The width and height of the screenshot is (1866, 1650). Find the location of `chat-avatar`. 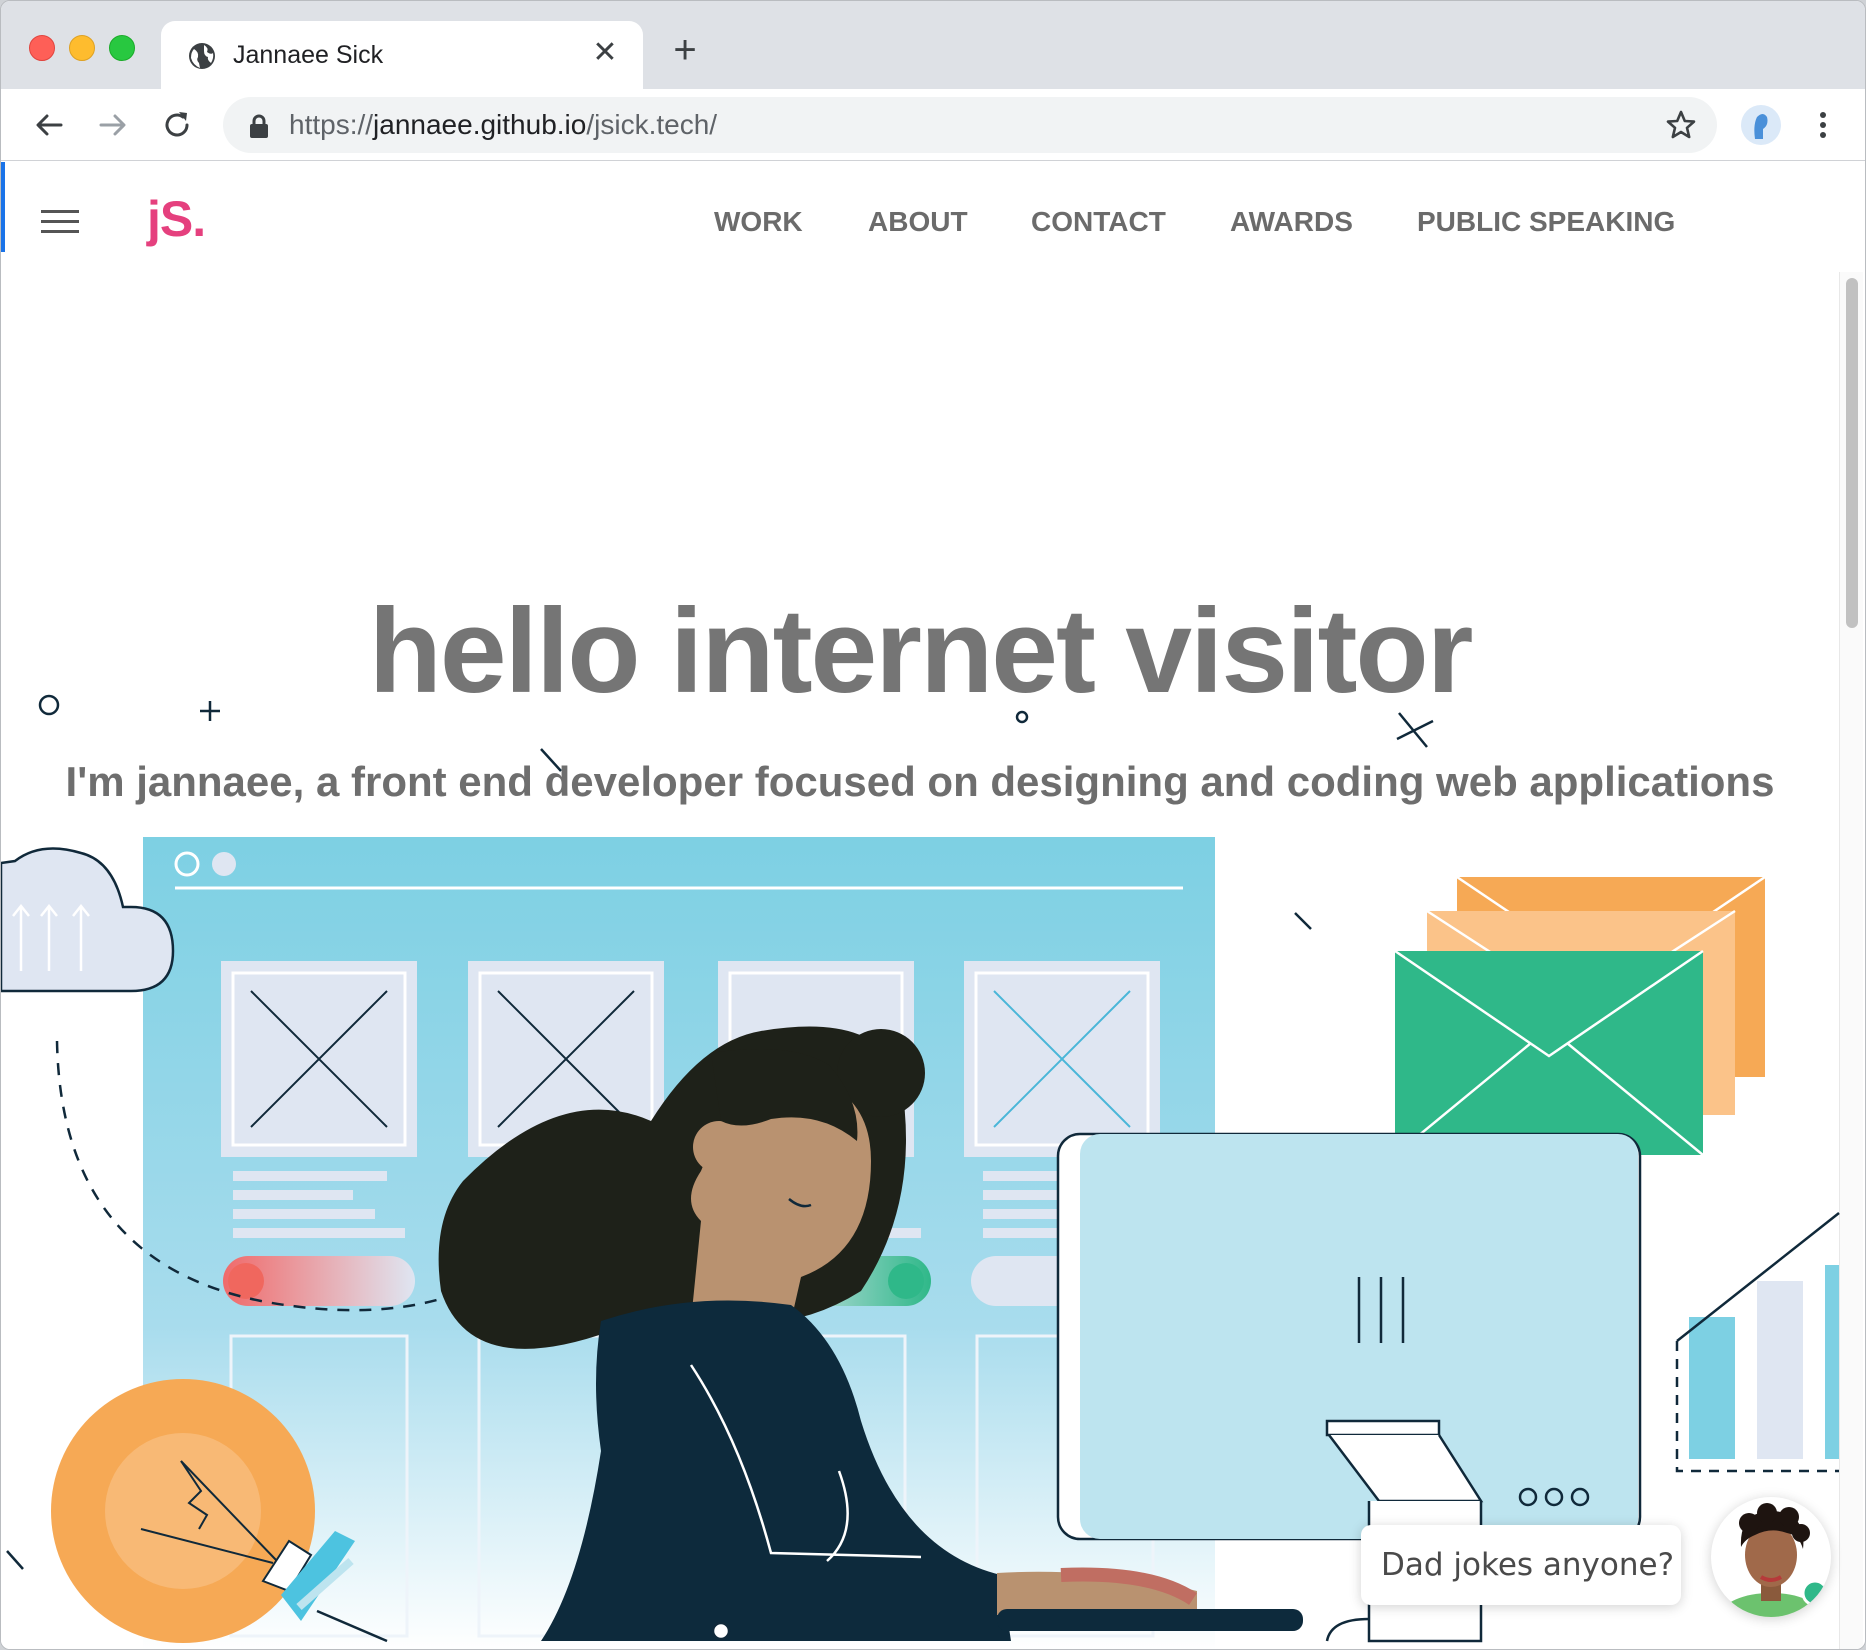

chat-avatar is located at coordinates (1771, 1557).